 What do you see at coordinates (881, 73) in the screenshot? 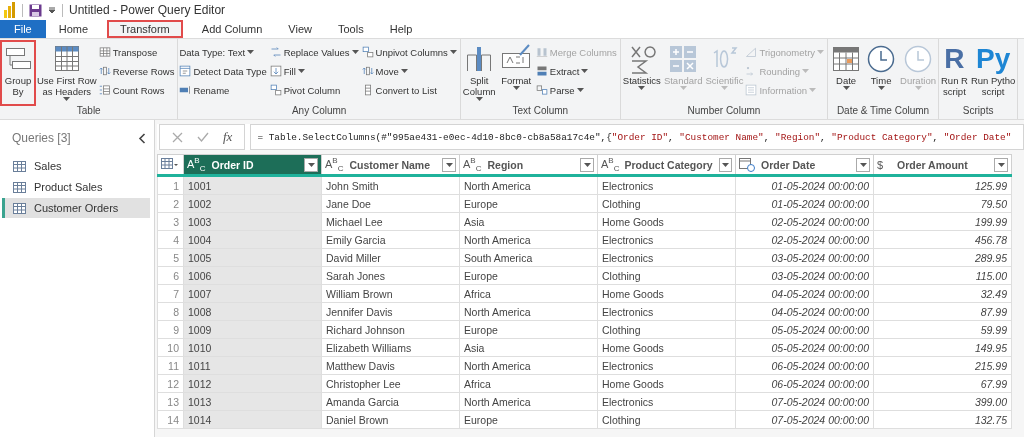
I see `ribbon-button: Time` at bounding box center [881, 73].